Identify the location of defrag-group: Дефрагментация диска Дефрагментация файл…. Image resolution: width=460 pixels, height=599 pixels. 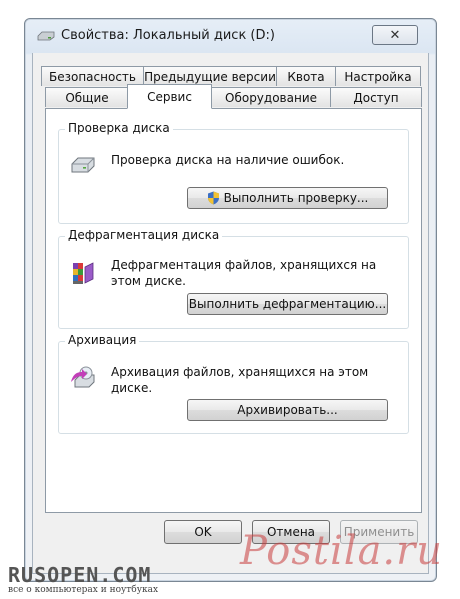
(233, 278).